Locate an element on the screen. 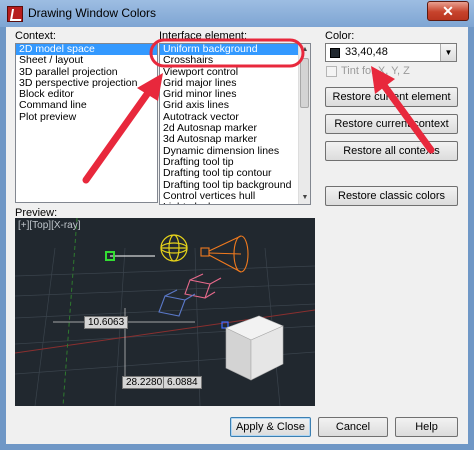 Image resolution: width=474 pixels, height=450 pixels. context-item: Plot preview is located at coordinates (86, 117).